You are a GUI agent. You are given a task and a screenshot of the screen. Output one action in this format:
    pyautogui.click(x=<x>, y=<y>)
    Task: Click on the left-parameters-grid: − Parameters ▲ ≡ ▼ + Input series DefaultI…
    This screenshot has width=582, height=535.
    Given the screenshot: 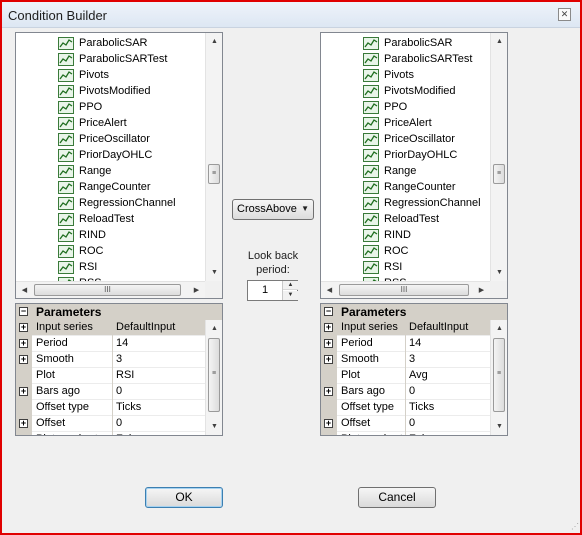 What is the action you would take?
    pyautogui.click(x=119, y=369)
    